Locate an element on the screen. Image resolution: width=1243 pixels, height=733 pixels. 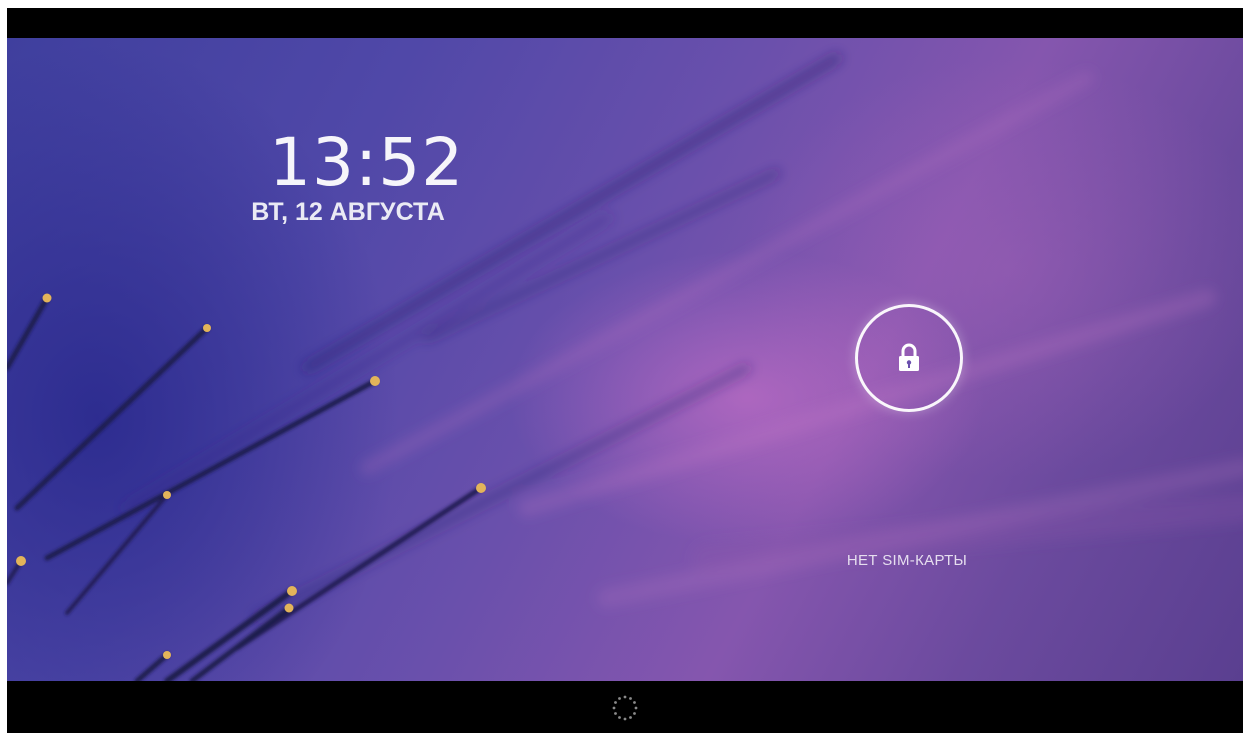
lock-icon is located at coordinates (909, 357).